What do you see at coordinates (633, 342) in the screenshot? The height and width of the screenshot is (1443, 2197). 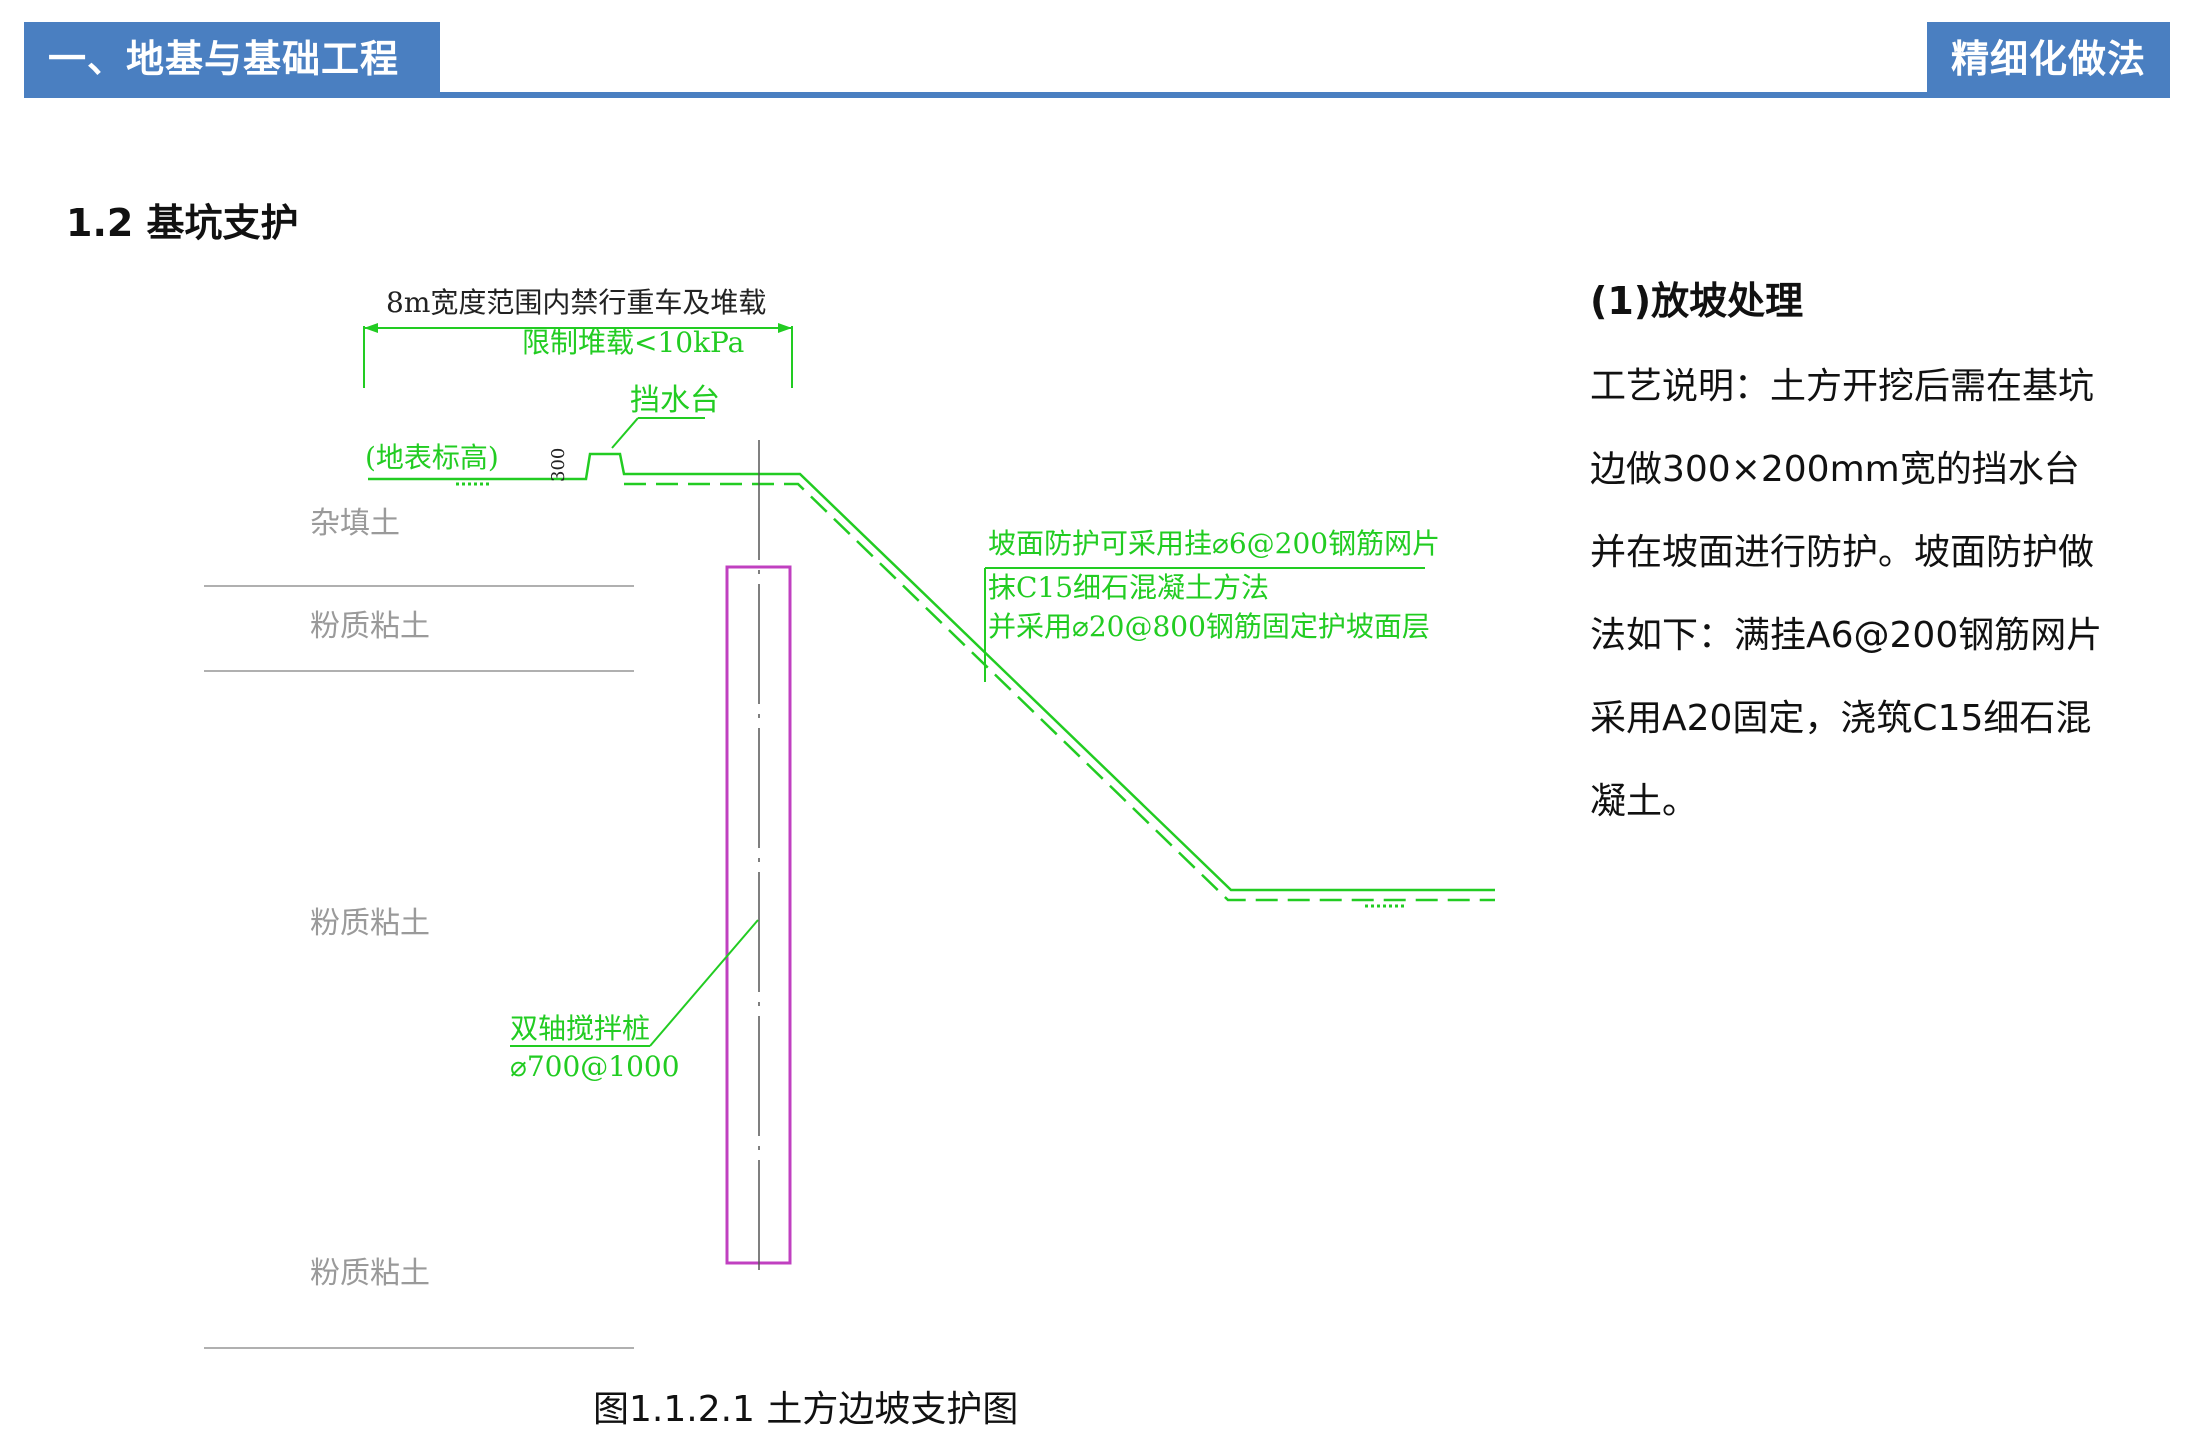 I see `load-limit-label: 限制堆载<10kPa` at bounding box center [633, 342].